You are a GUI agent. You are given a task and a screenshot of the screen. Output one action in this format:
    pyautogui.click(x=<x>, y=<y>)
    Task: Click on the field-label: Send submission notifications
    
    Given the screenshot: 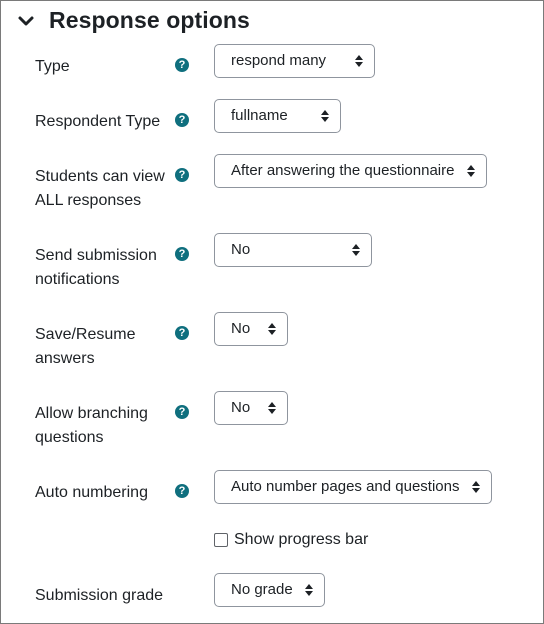 What is the action you would take?
    pyautogui.click(x=96, y=267)
    